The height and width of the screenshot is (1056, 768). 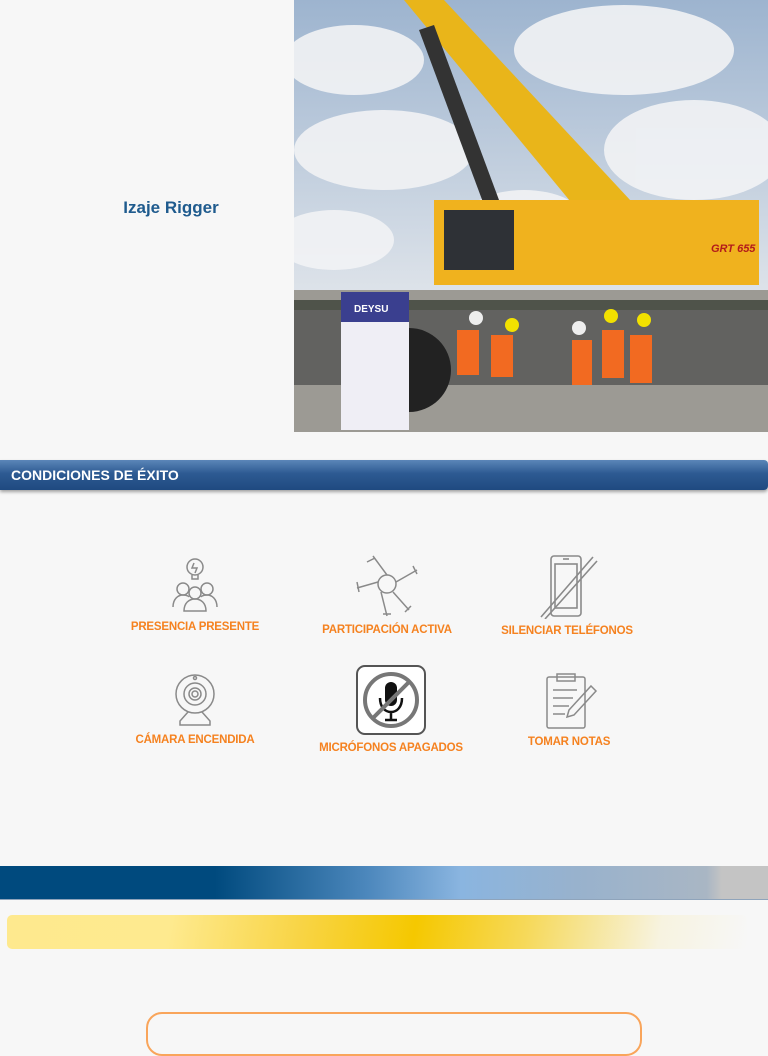 I want to click on banner-logo-text: DEYSU, so click(x=371, y=309).